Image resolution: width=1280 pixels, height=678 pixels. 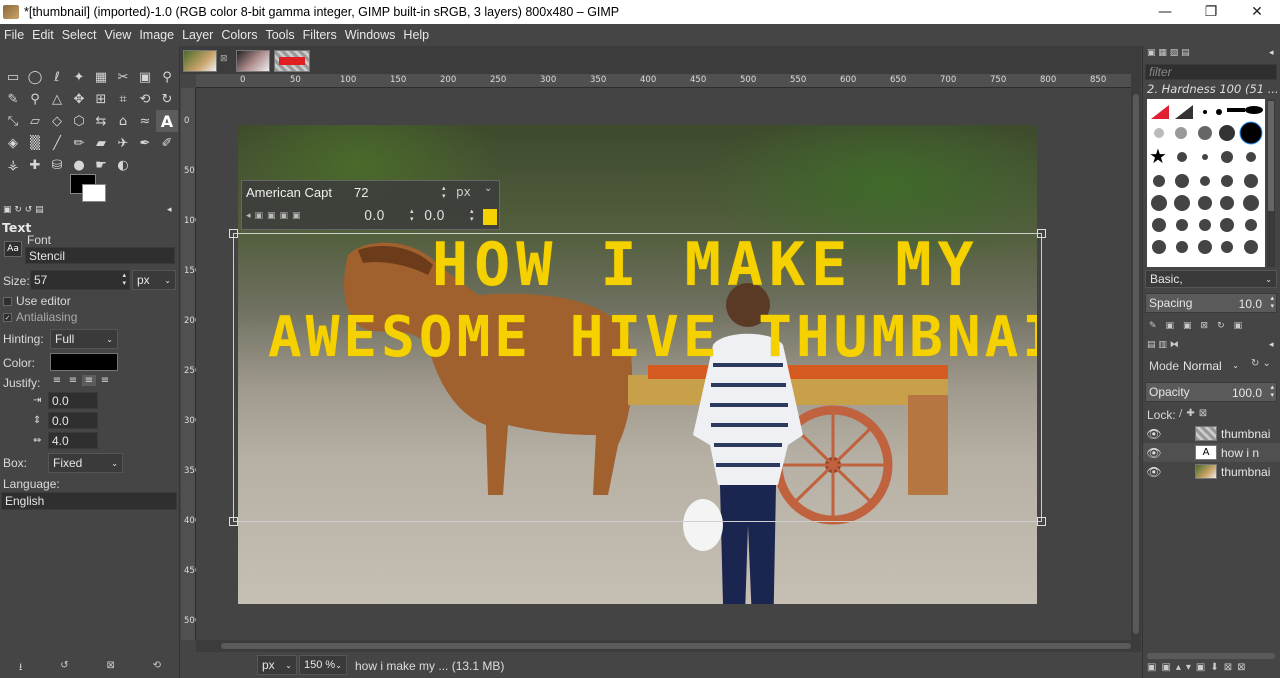 I want to click on spacing-slider: Spacing 10.0 ▴ ▾, so click(x=1211, y=303).